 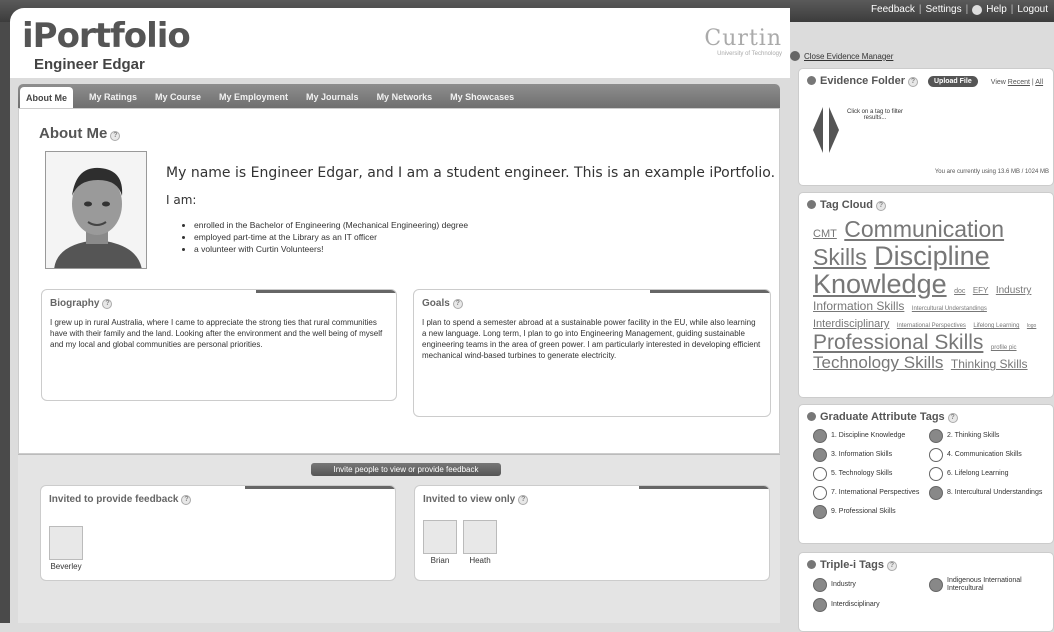 I want to click on tag-cloud-item: CMT, so click(x=825, y=234).